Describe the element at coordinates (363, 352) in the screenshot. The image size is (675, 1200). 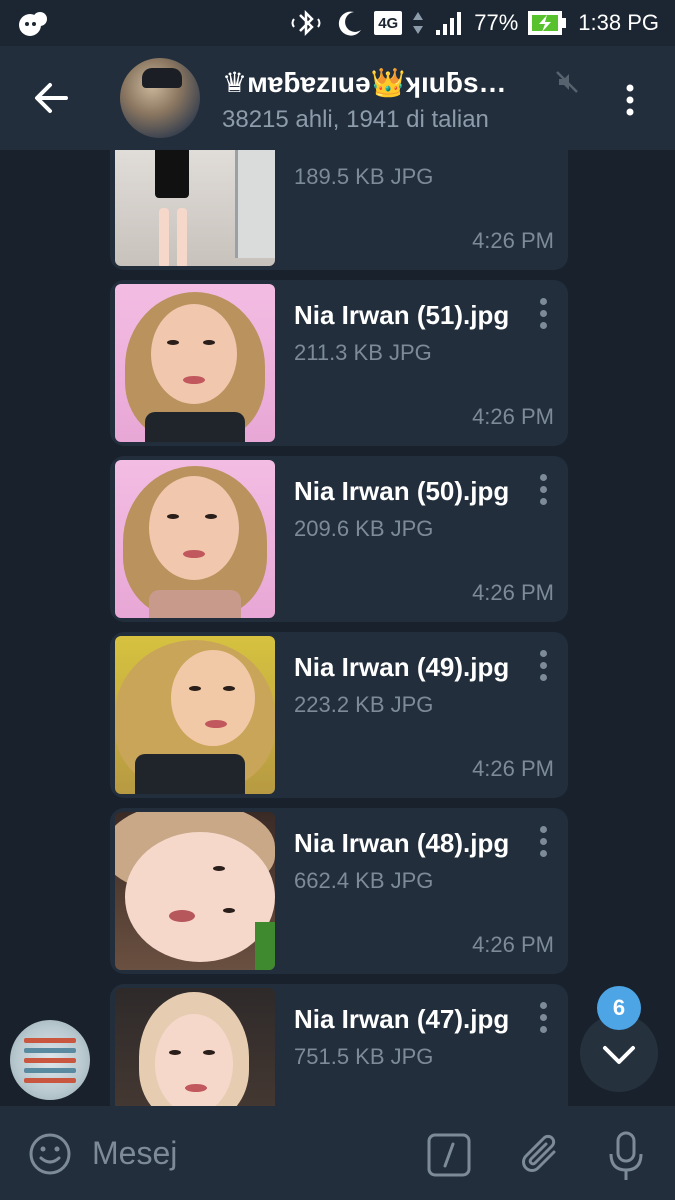
I see `file-size: 211.3 KB JPG` at that location.